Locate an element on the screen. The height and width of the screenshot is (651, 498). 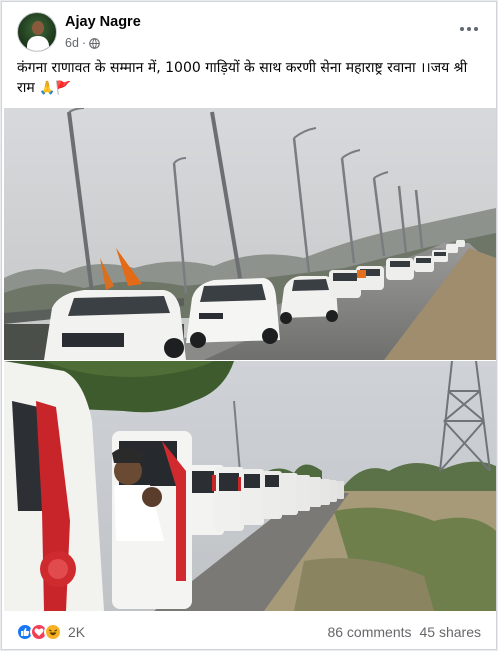
post-time: 6d is located at coordinates (72, 43).